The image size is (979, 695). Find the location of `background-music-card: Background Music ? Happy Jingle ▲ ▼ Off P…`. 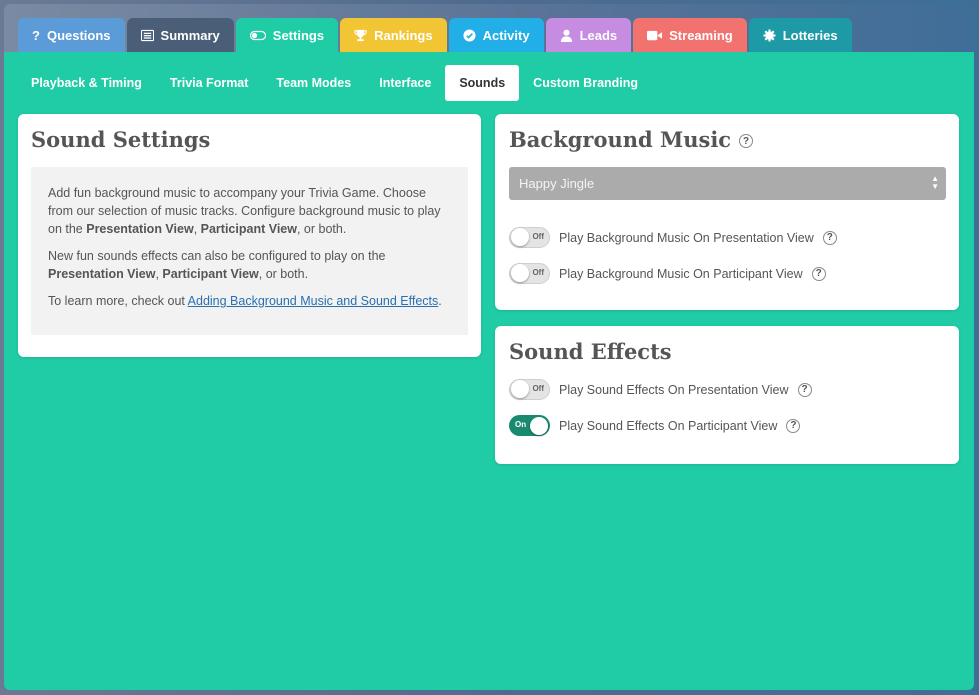

background-music-card: Background Music ? Happy Jingle ▲ ▼ Off P… is located at coordinates (727, 212).